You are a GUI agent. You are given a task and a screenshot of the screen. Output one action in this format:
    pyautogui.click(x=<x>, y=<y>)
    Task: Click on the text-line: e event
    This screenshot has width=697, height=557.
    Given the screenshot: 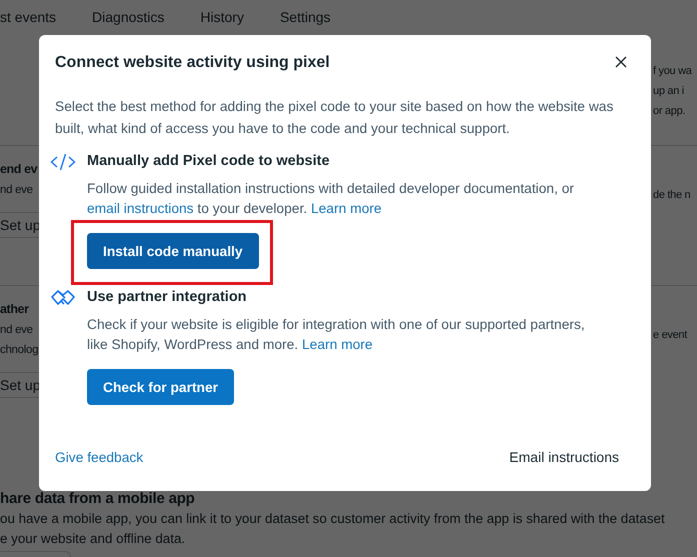 What is the action you would take?
    pyautogui.click(x=670, y=335)
    